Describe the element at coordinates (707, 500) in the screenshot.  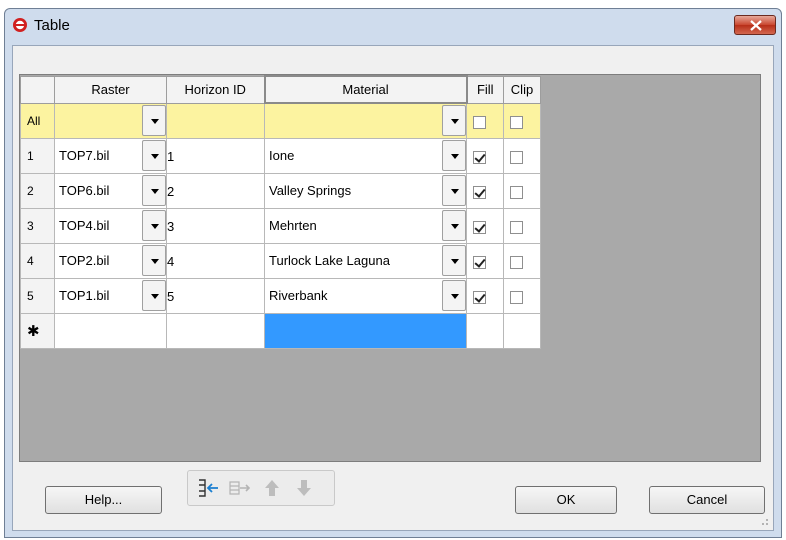
I see `cancel-button: Cancel` at that location.